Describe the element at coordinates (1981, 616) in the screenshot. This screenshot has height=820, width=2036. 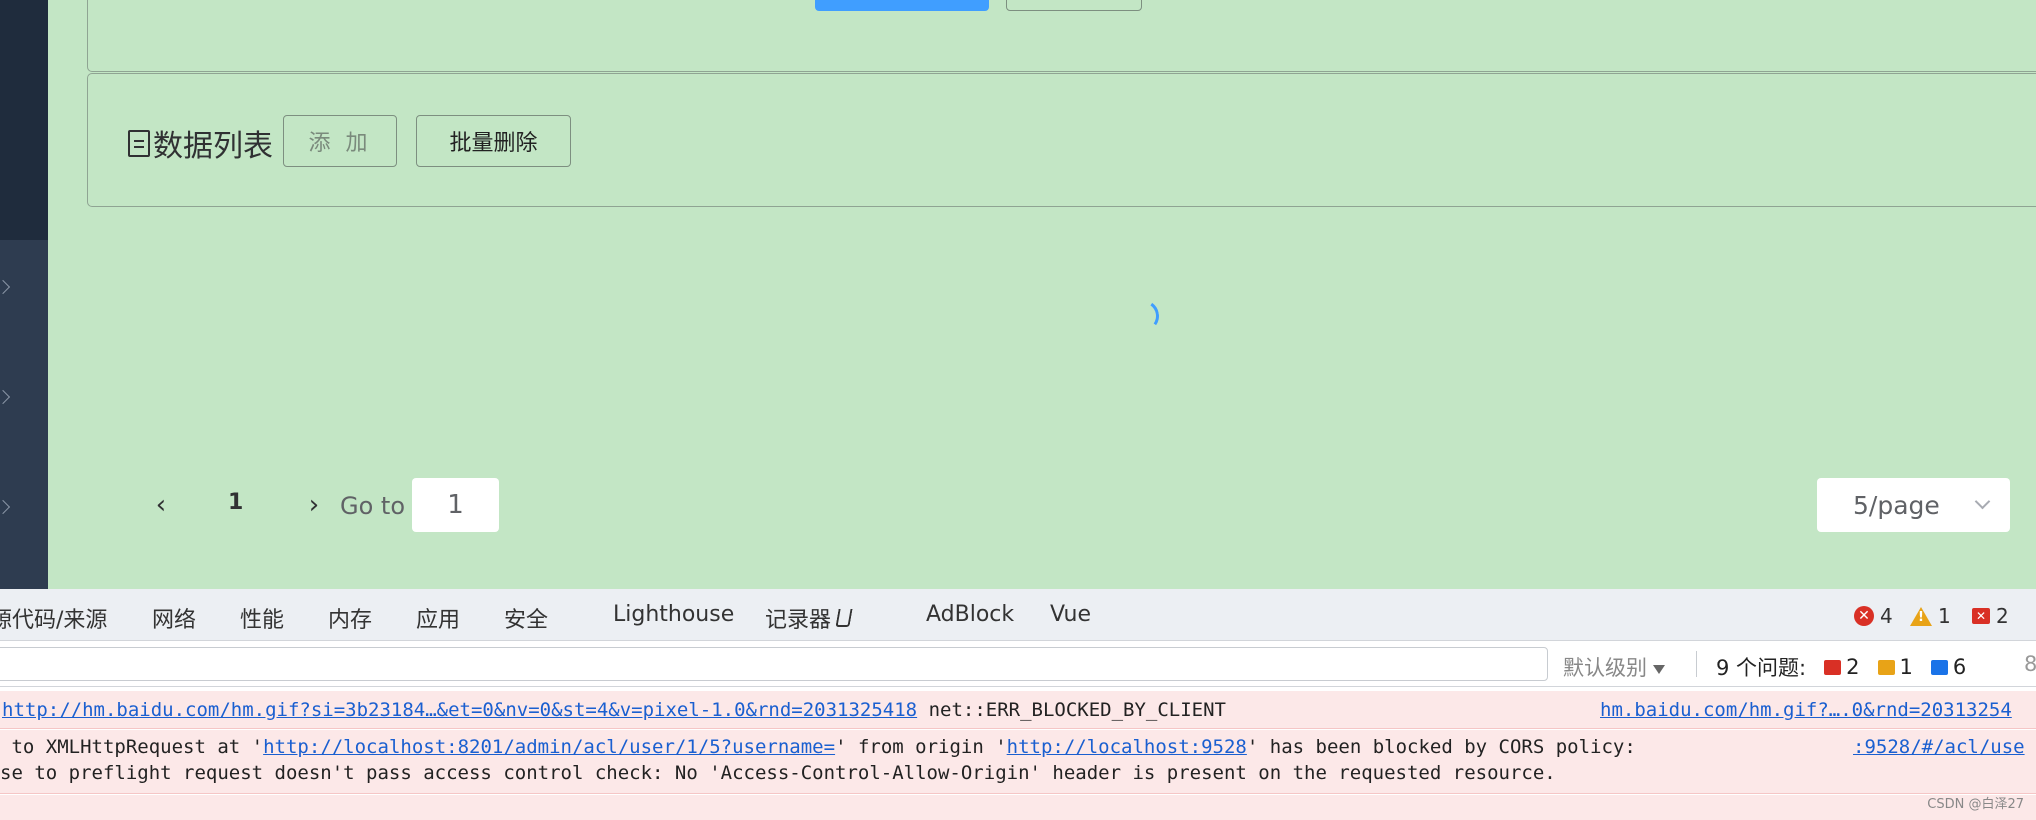
I see `issue-icon: ✕` at that location.